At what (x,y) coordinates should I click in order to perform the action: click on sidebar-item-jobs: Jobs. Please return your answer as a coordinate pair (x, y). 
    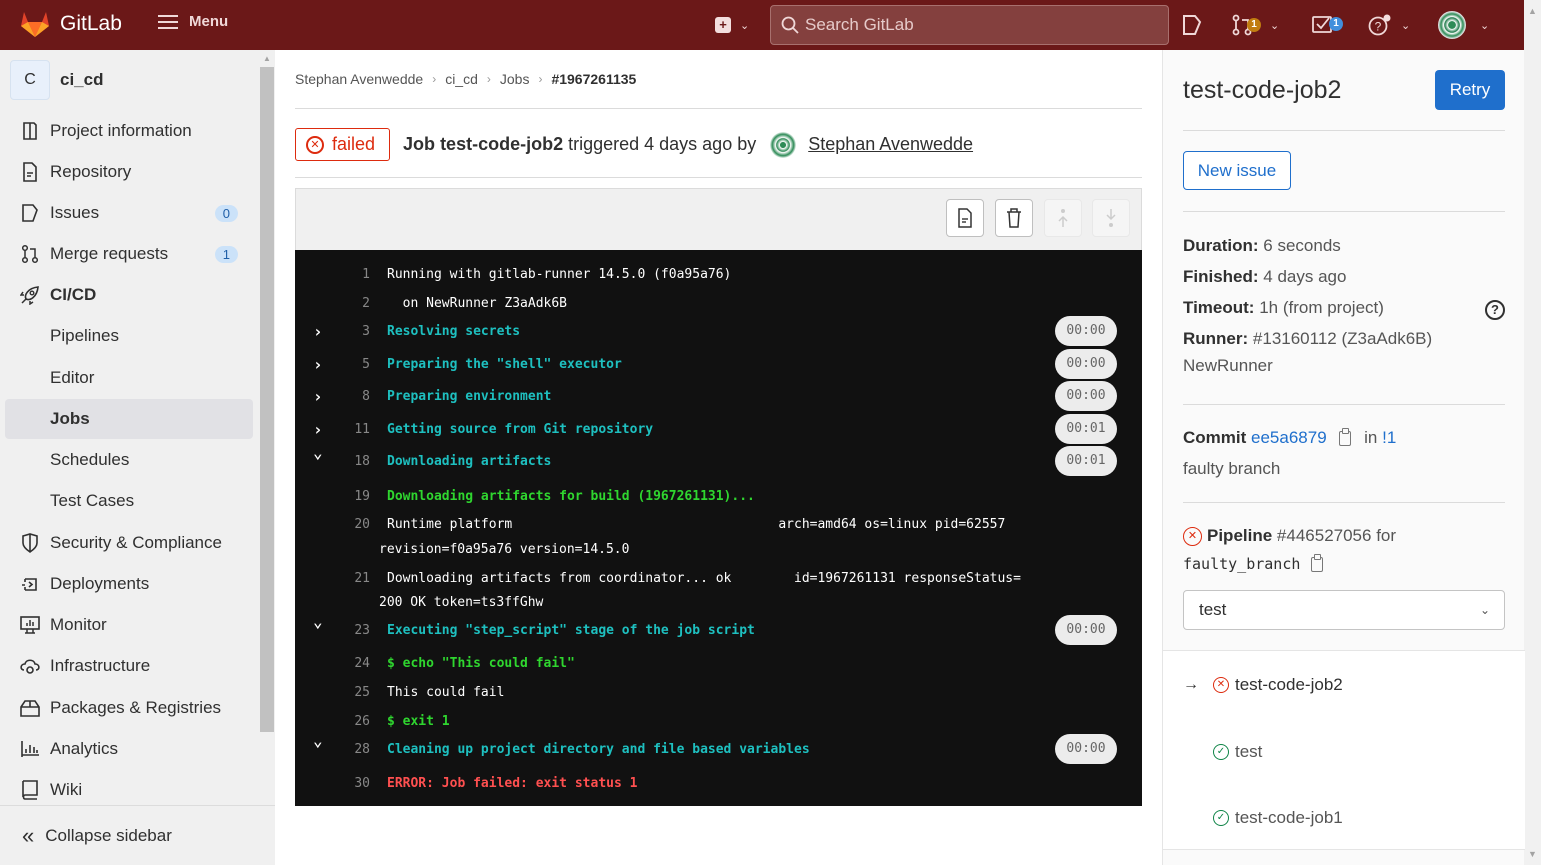
    Looking at the image, I should click on (129, 419).